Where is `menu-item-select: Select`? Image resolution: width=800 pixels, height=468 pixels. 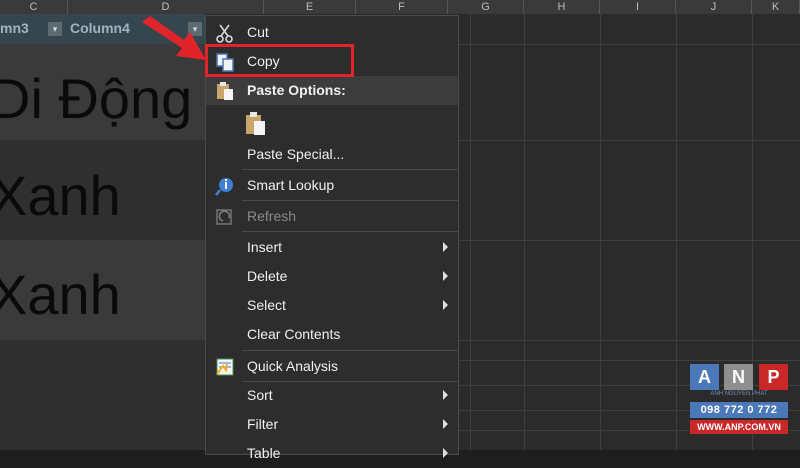
menu-item-select: Select is located at coordinates (332, 305).